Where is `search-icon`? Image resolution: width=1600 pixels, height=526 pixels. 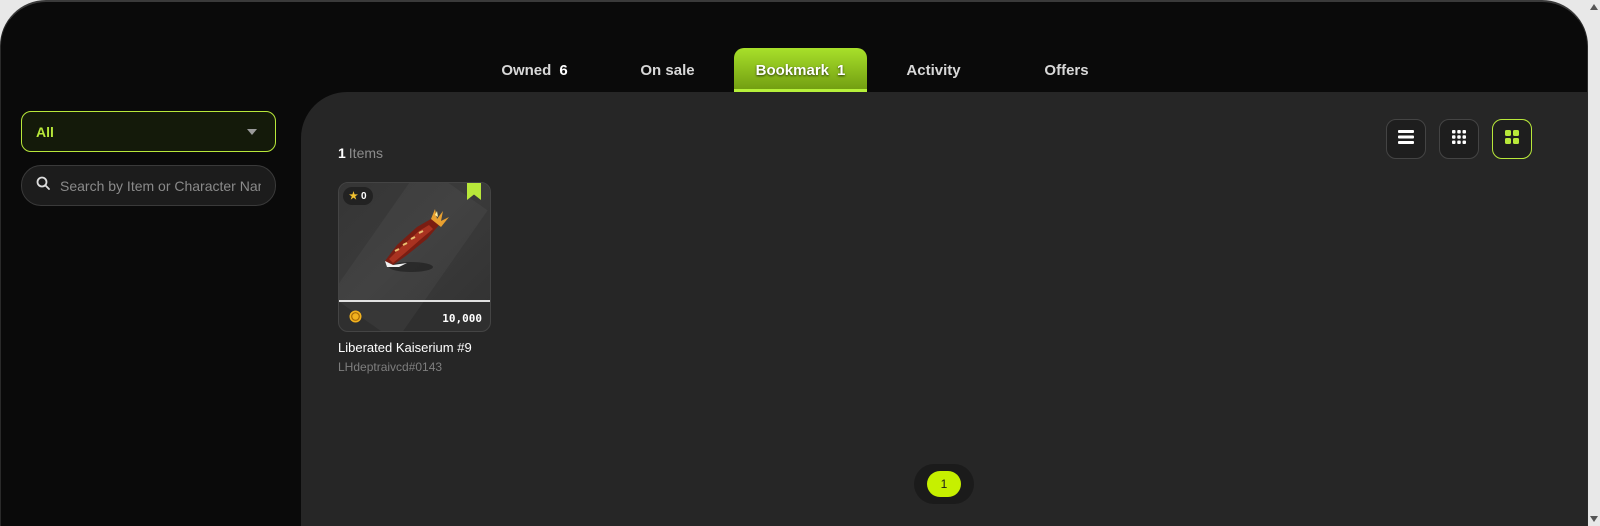 search-icon is located at coordinates (43, 185).